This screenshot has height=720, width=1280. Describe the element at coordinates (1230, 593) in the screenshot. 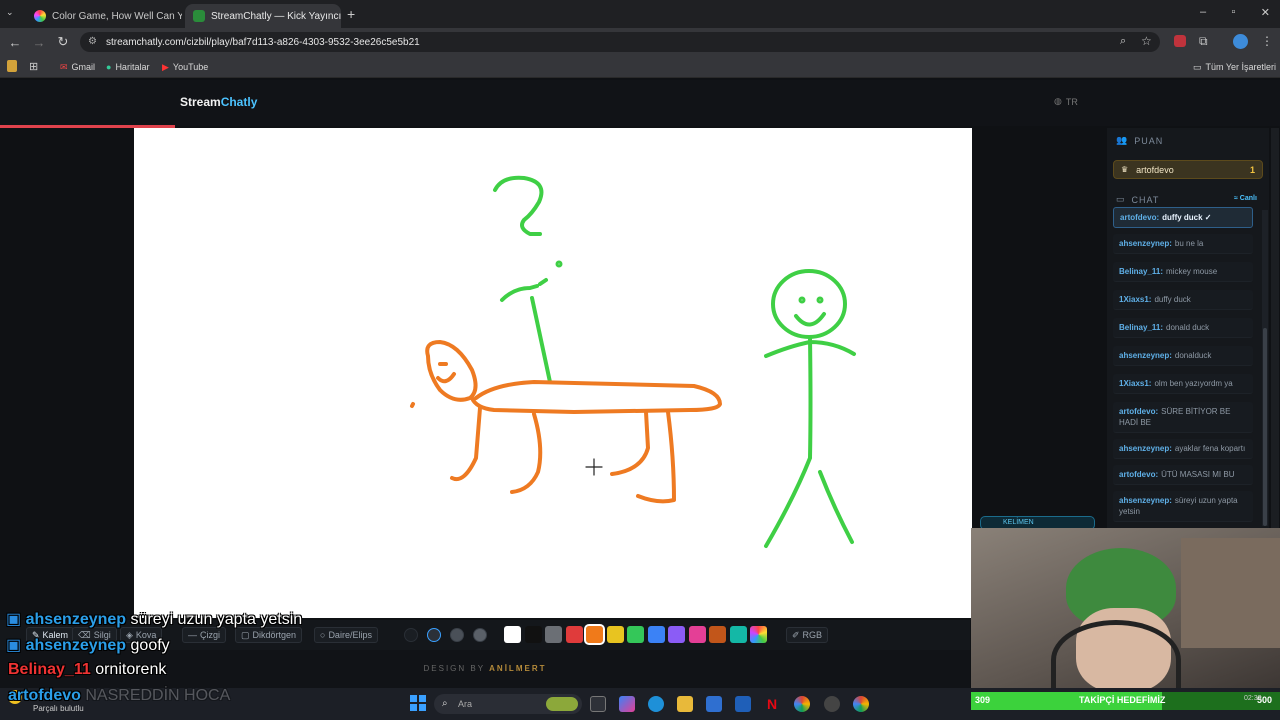

I see `shelf-area` at that location.